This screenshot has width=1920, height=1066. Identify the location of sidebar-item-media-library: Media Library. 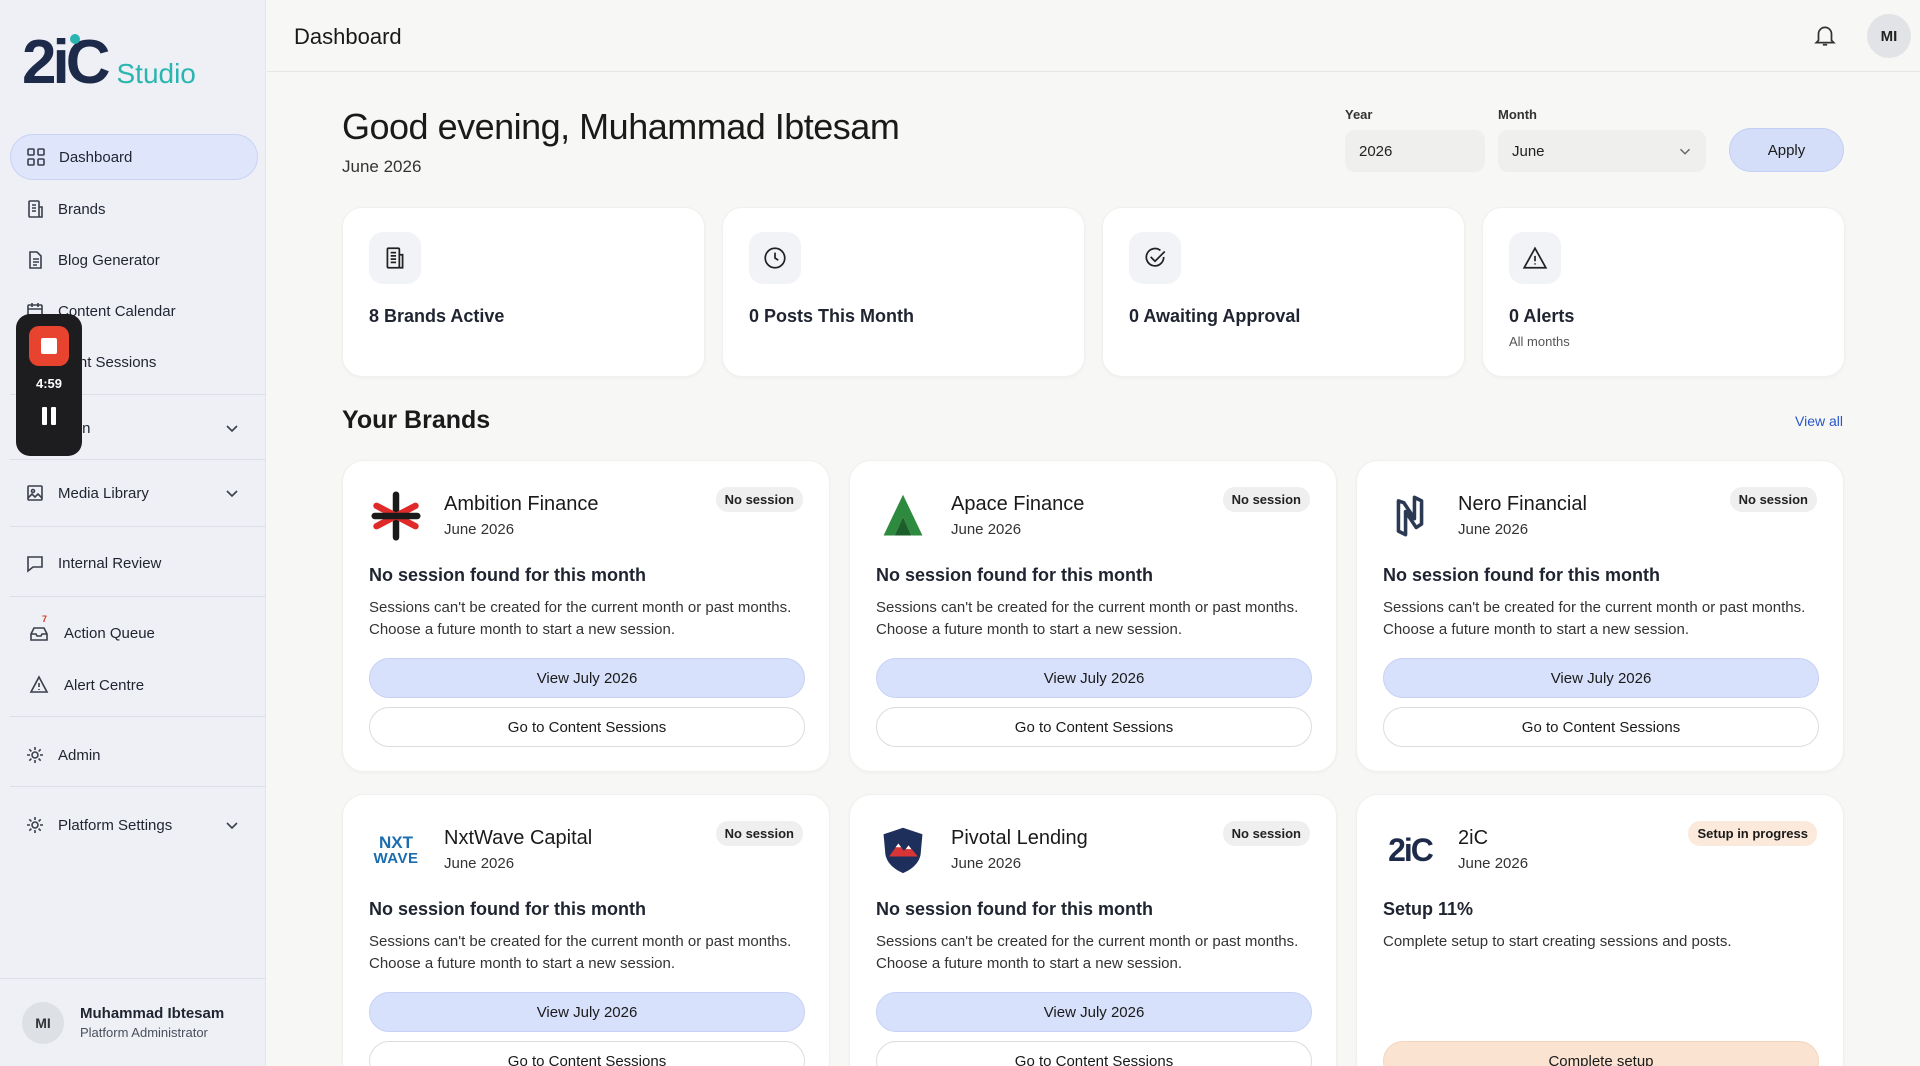
(134, 493).